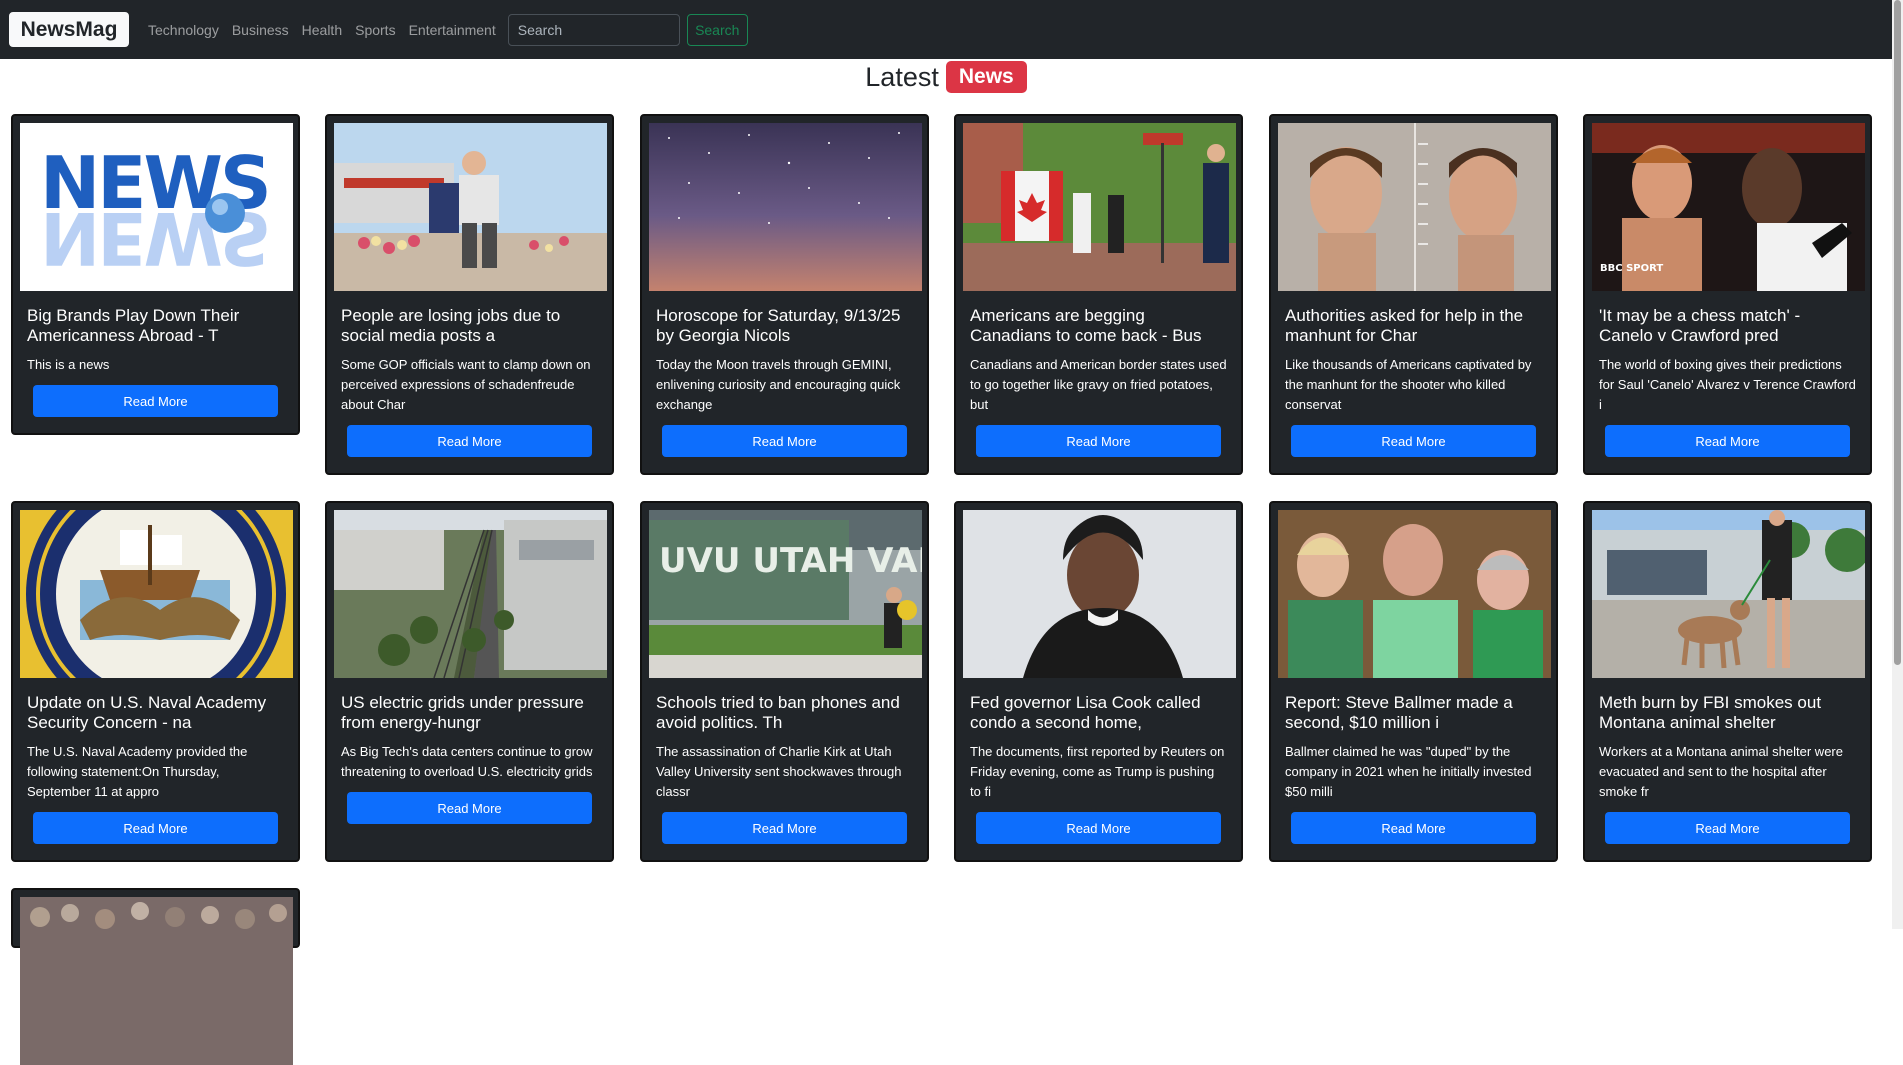 Image resolution: width=1903 pixels, height=1065 pixels. Describe the element at coordinates (1897, 332) in the screenshot. I see `scrollbar-thumb` at that location.